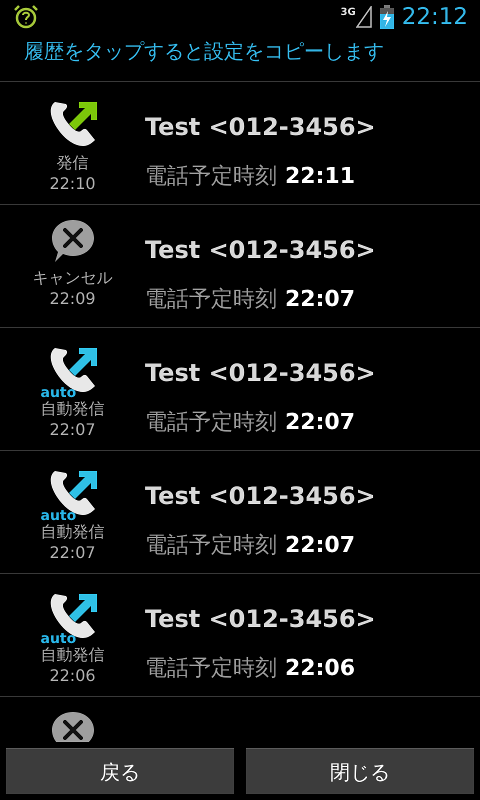  Describe the element at coordinates (435, 17) in the screenshot. I see `clock-time: 22:12` at that location.